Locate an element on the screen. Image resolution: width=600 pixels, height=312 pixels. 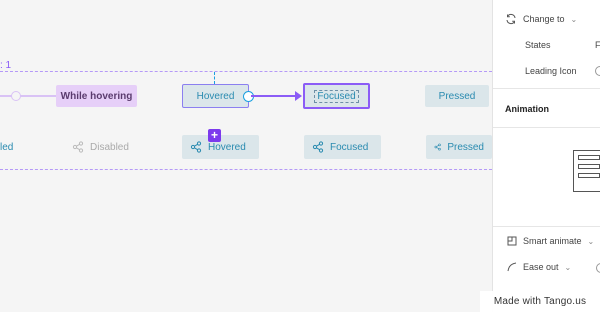
easing-dropdown: Ease out ⌄ is located at coordinates (539, 267).